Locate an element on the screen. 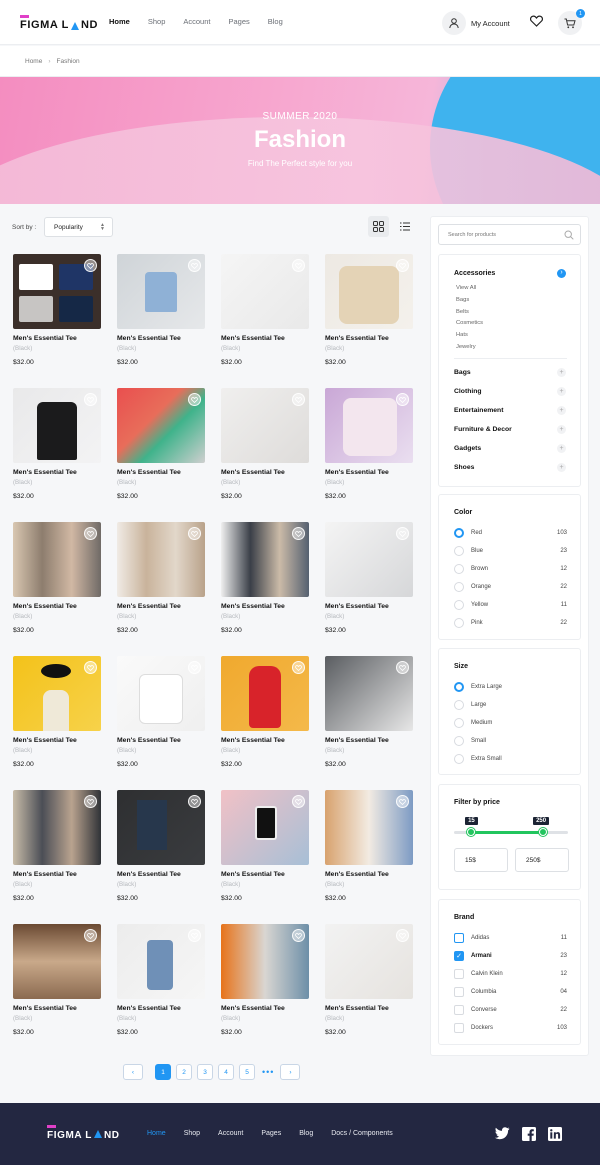 This screenshot has height=1165, width=600. category-shoes: Shoes is located at coordinates (464, 467).